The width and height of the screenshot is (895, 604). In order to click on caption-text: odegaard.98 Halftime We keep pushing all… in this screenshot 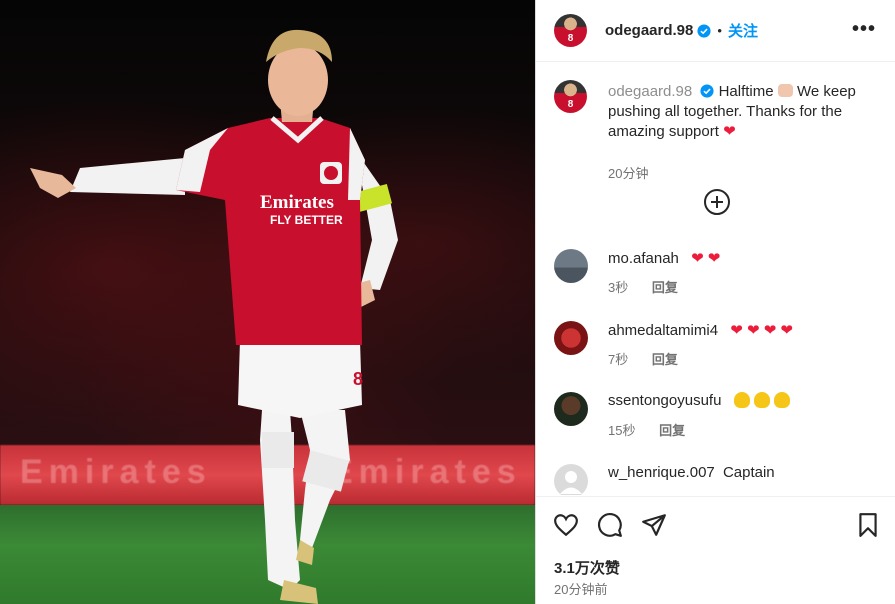, I will do `click(743, 112)`.